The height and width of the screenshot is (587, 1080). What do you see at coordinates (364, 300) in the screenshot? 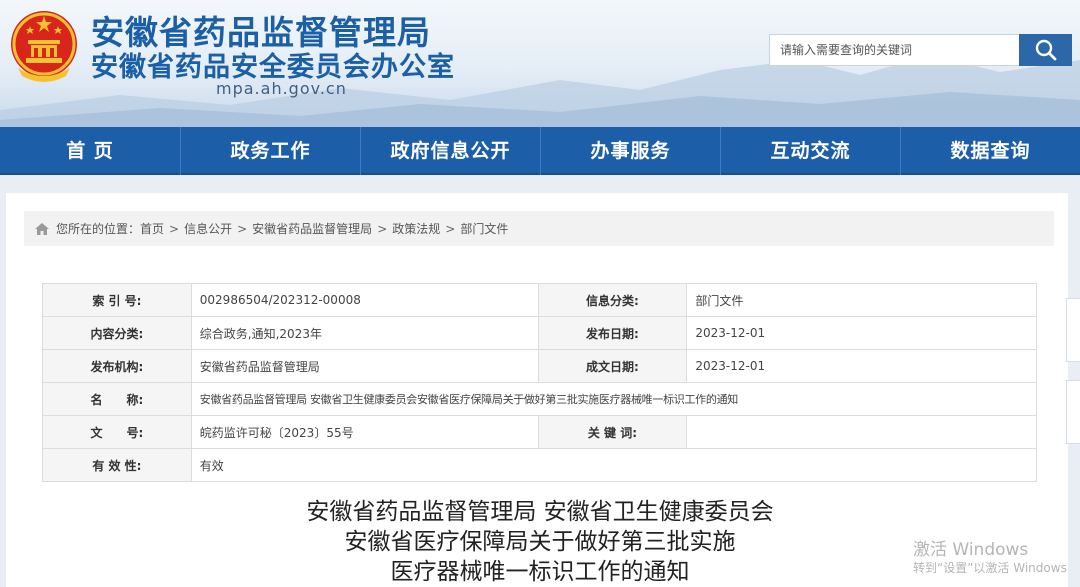
I see `meta-value-index: 002986504/202312-00008` at bounding box center [364, 300].